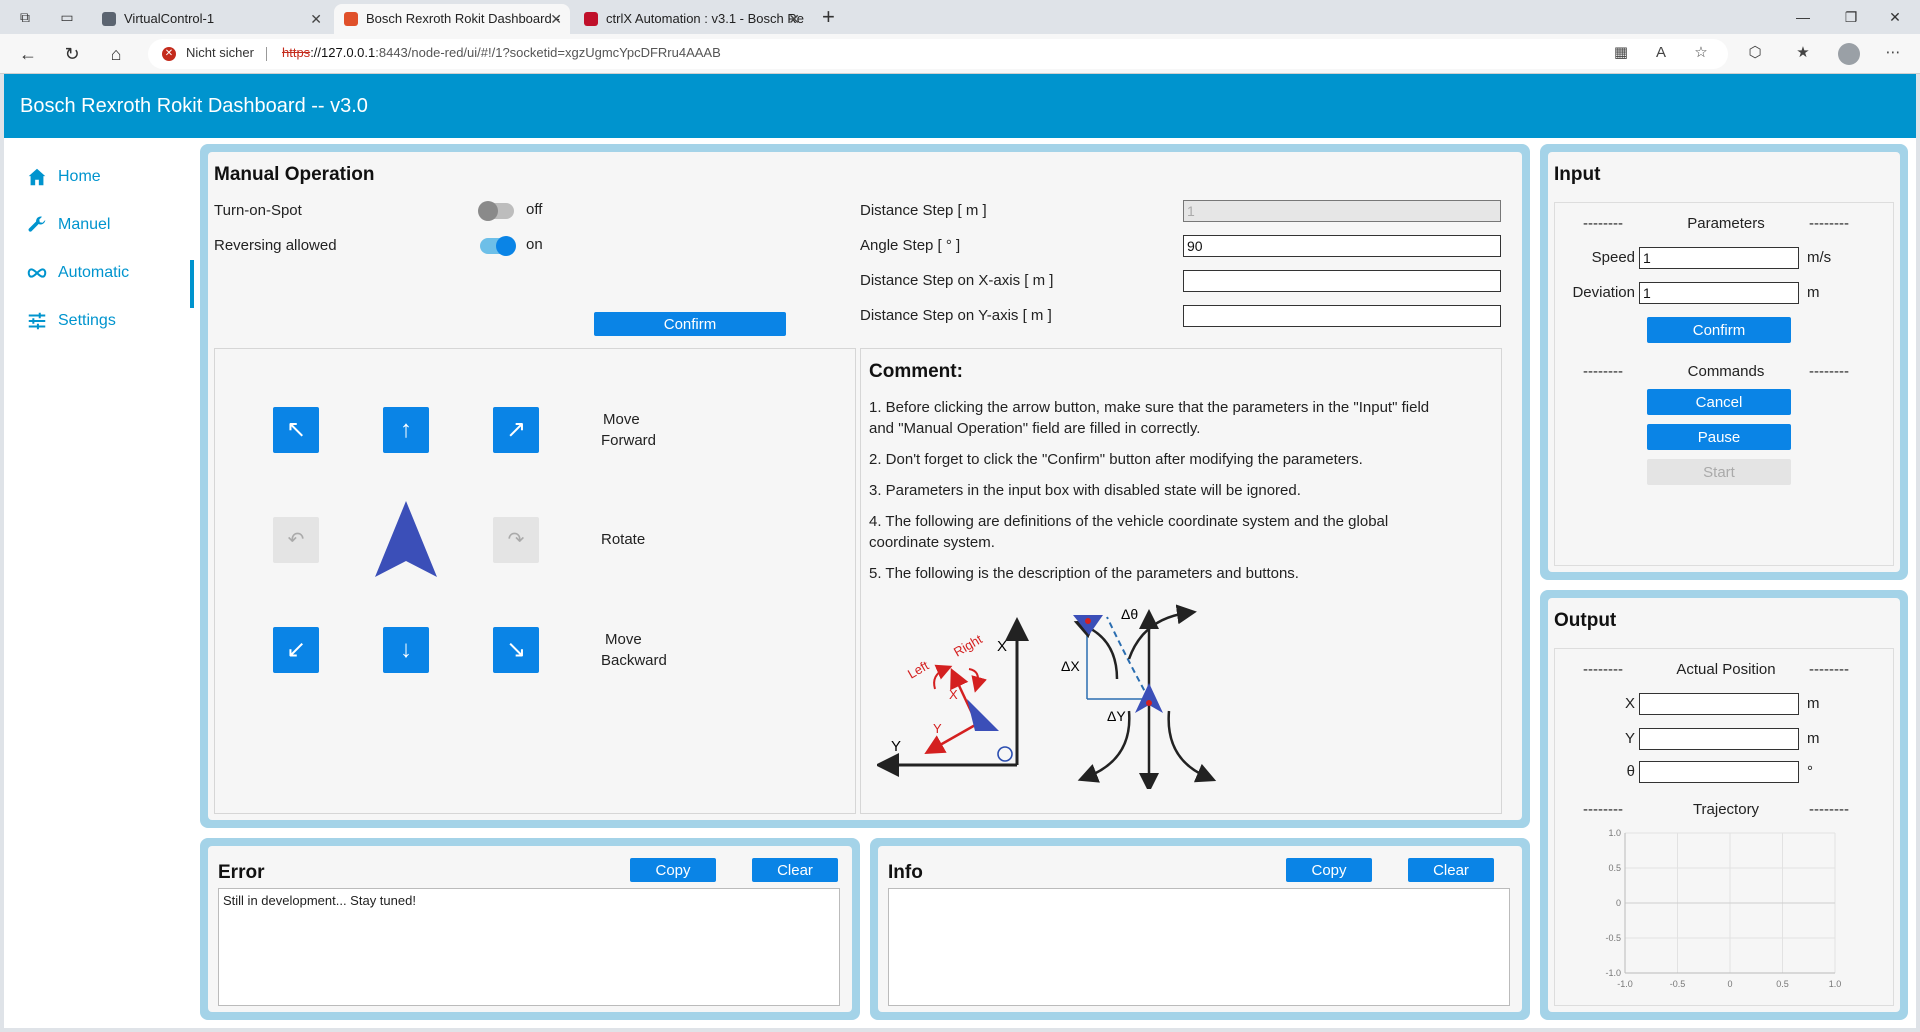  I want to click on infinity-icon, so click(37, 273).